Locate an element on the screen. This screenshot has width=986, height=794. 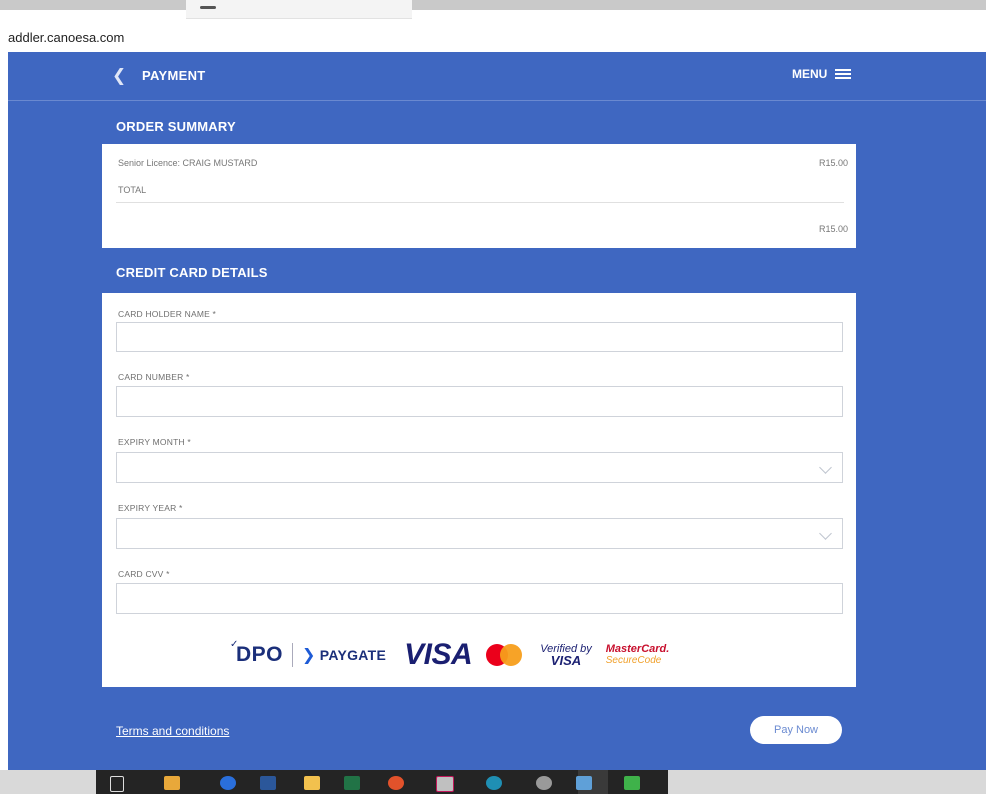
inactive-tab-area-right is located at coordinates (699, 5).